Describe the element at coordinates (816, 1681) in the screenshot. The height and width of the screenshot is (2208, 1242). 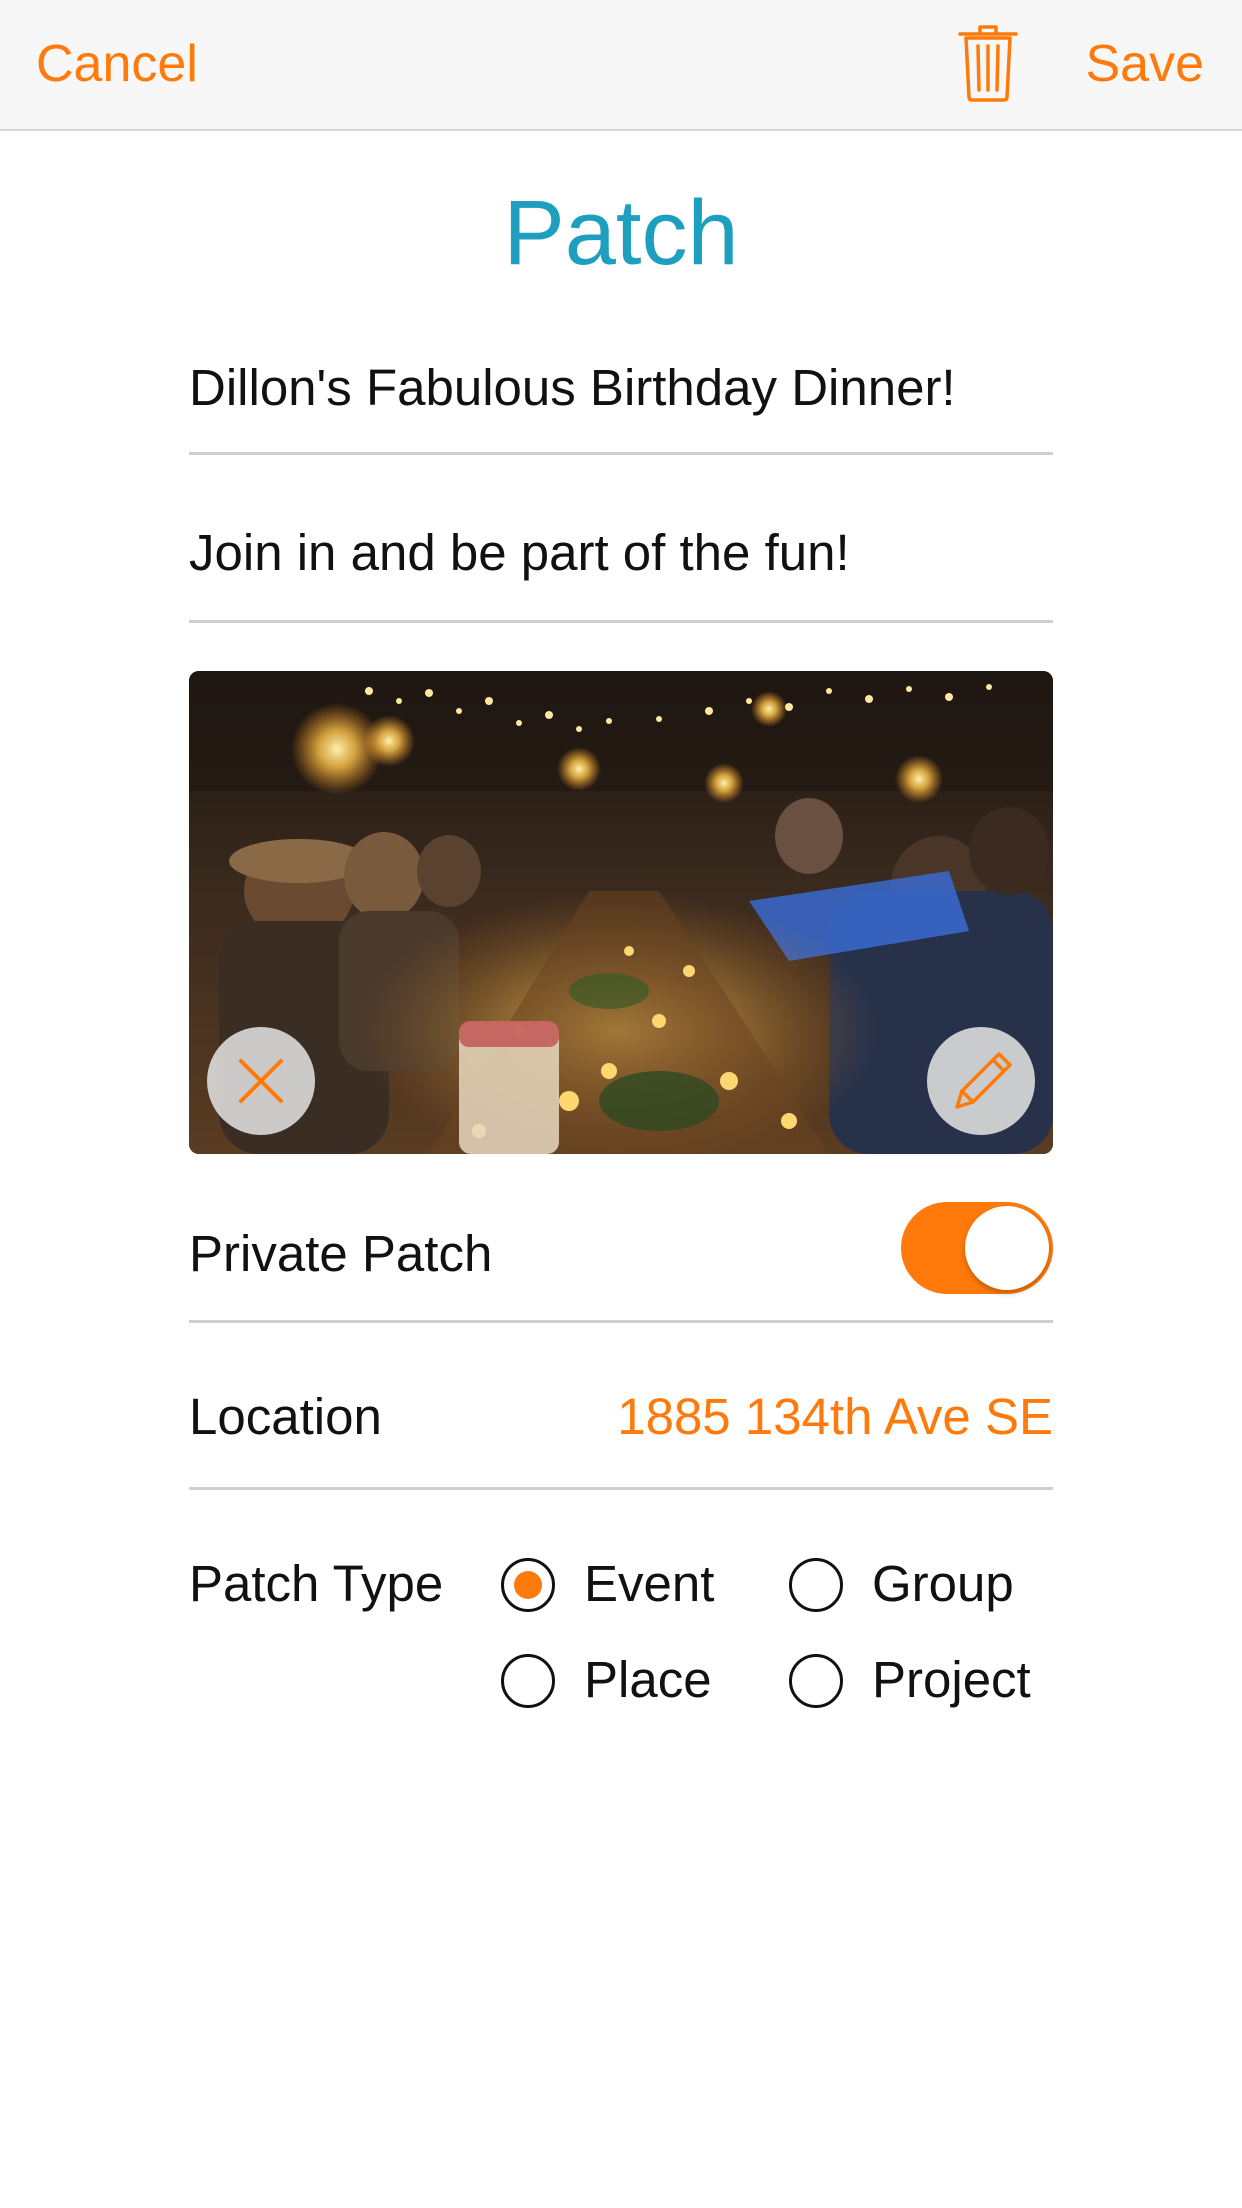
I see `radio-project-circle` at that location.